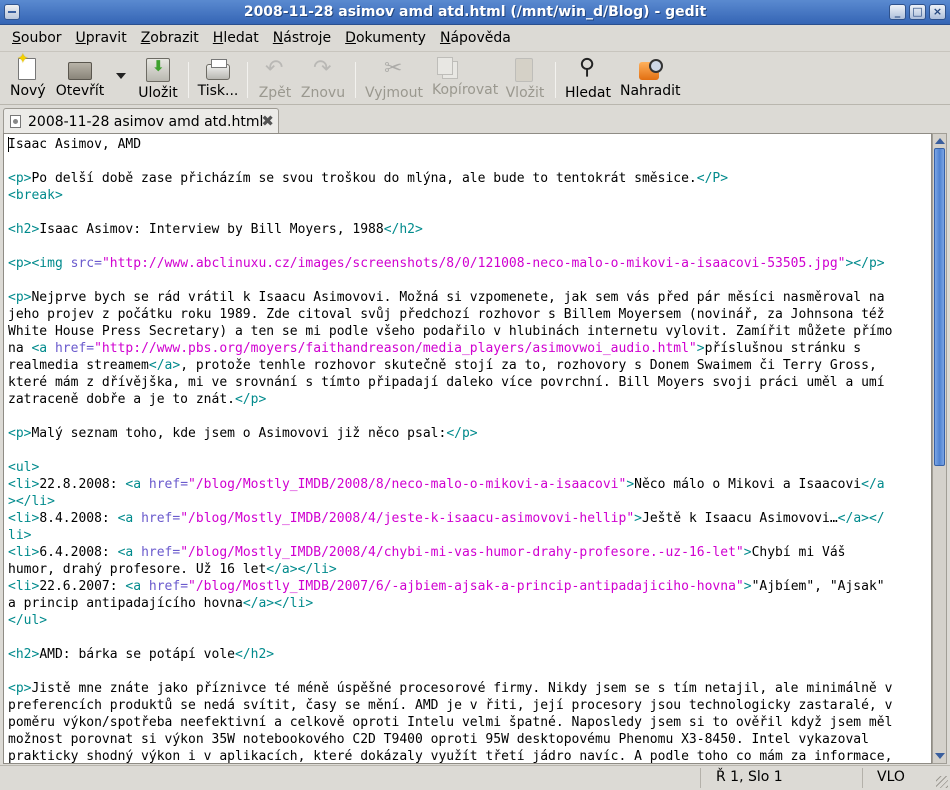  I want to click on save-icon, so click(158, 69).